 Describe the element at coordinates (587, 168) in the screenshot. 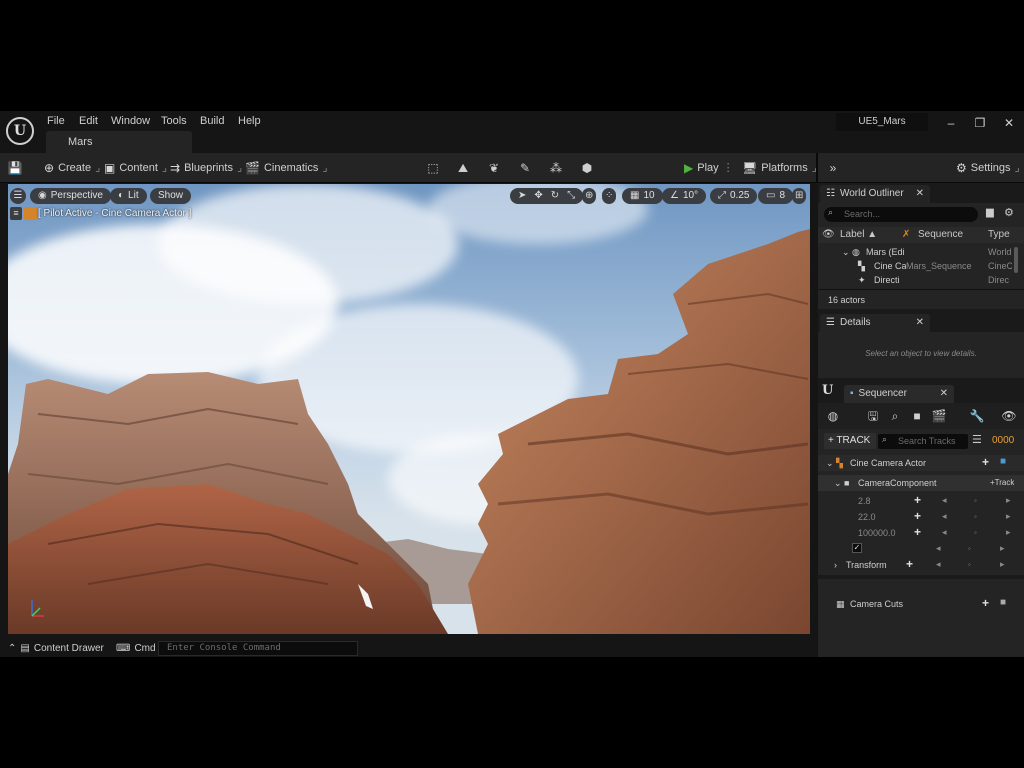

I see `modeling-mode-icon: ⬢` at that location.